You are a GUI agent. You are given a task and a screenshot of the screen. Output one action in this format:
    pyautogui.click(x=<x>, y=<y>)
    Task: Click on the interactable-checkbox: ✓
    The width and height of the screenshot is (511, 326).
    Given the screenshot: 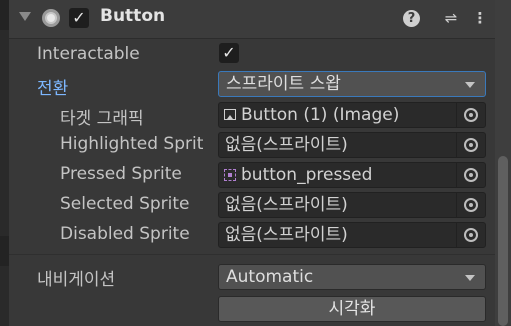 What is the action you would take?
    pyautogui.click(x=229, y=53)
    